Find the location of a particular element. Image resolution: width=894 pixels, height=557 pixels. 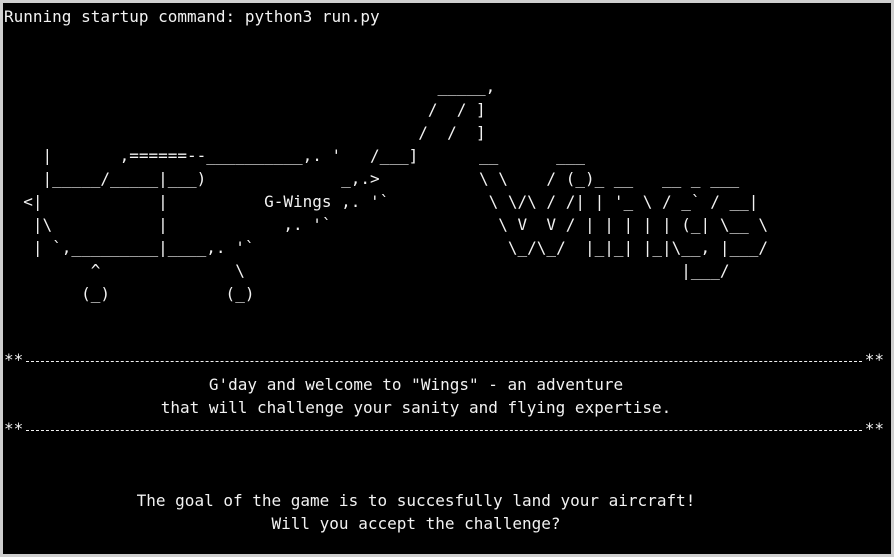

goal-line-2: Will you accept the challenge? is located at coordinates (416, 523).